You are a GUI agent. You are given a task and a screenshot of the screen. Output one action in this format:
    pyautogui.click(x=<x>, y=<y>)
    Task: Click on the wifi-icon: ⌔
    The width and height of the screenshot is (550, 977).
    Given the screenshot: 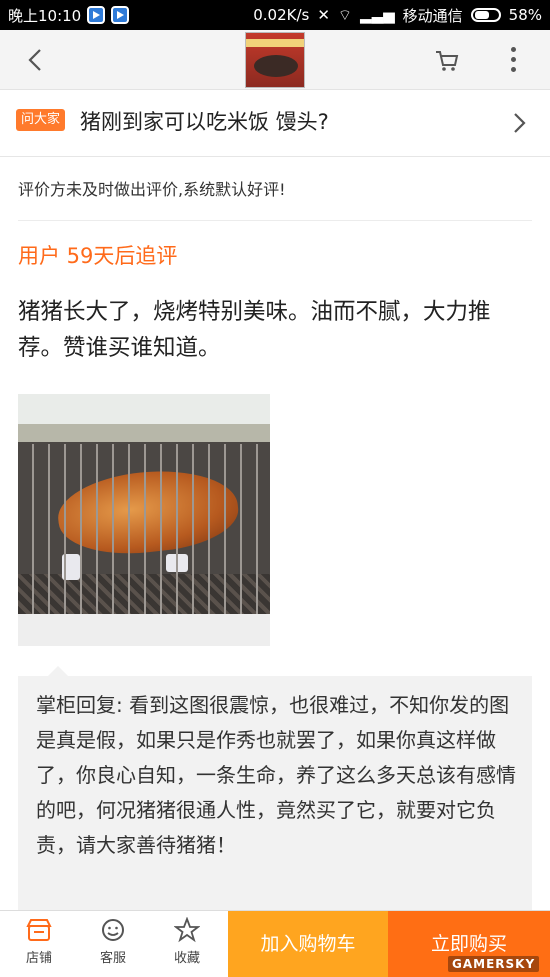 What is the action you would take?
    pyautogui.click(x=345, y=14)
    